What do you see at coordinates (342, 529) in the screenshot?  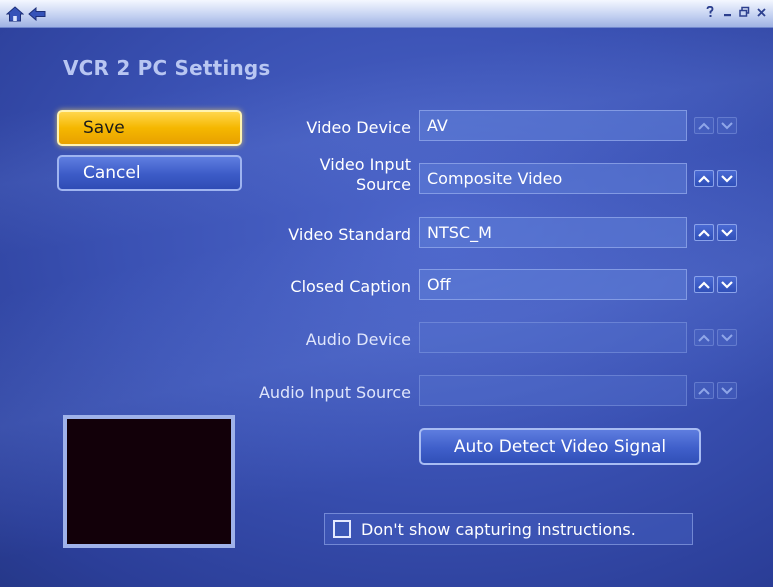 I see `checkbox` at bounding box center [342, 529].